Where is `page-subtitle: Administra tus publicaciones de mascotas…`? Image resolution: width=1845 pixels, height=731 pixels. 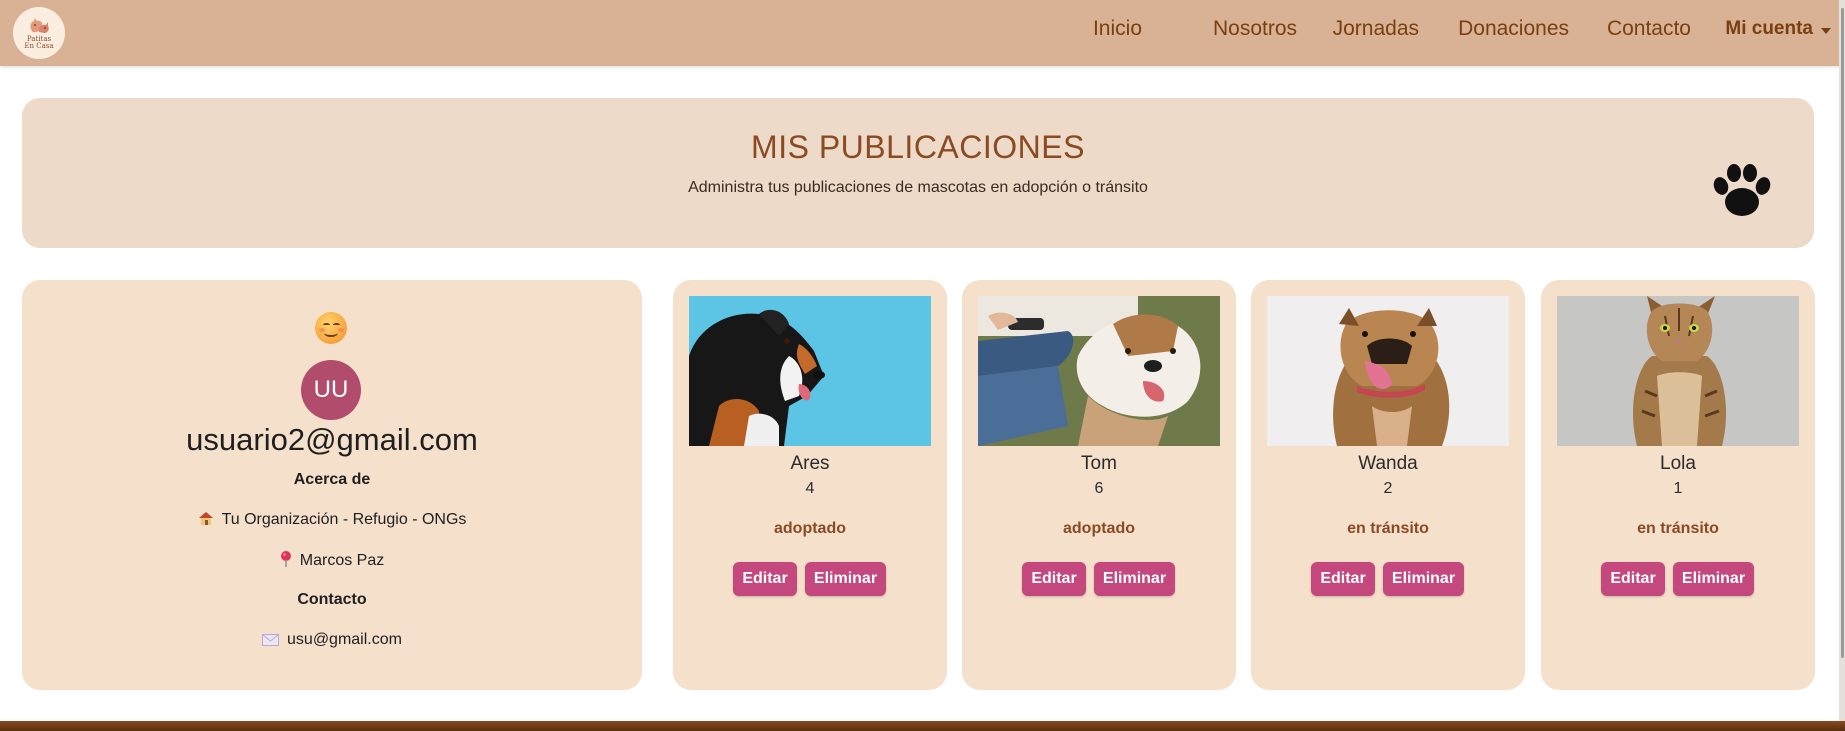
page-subtitle: Administra tus publicaciones de mascotas… is located at coordinates (918, 187).